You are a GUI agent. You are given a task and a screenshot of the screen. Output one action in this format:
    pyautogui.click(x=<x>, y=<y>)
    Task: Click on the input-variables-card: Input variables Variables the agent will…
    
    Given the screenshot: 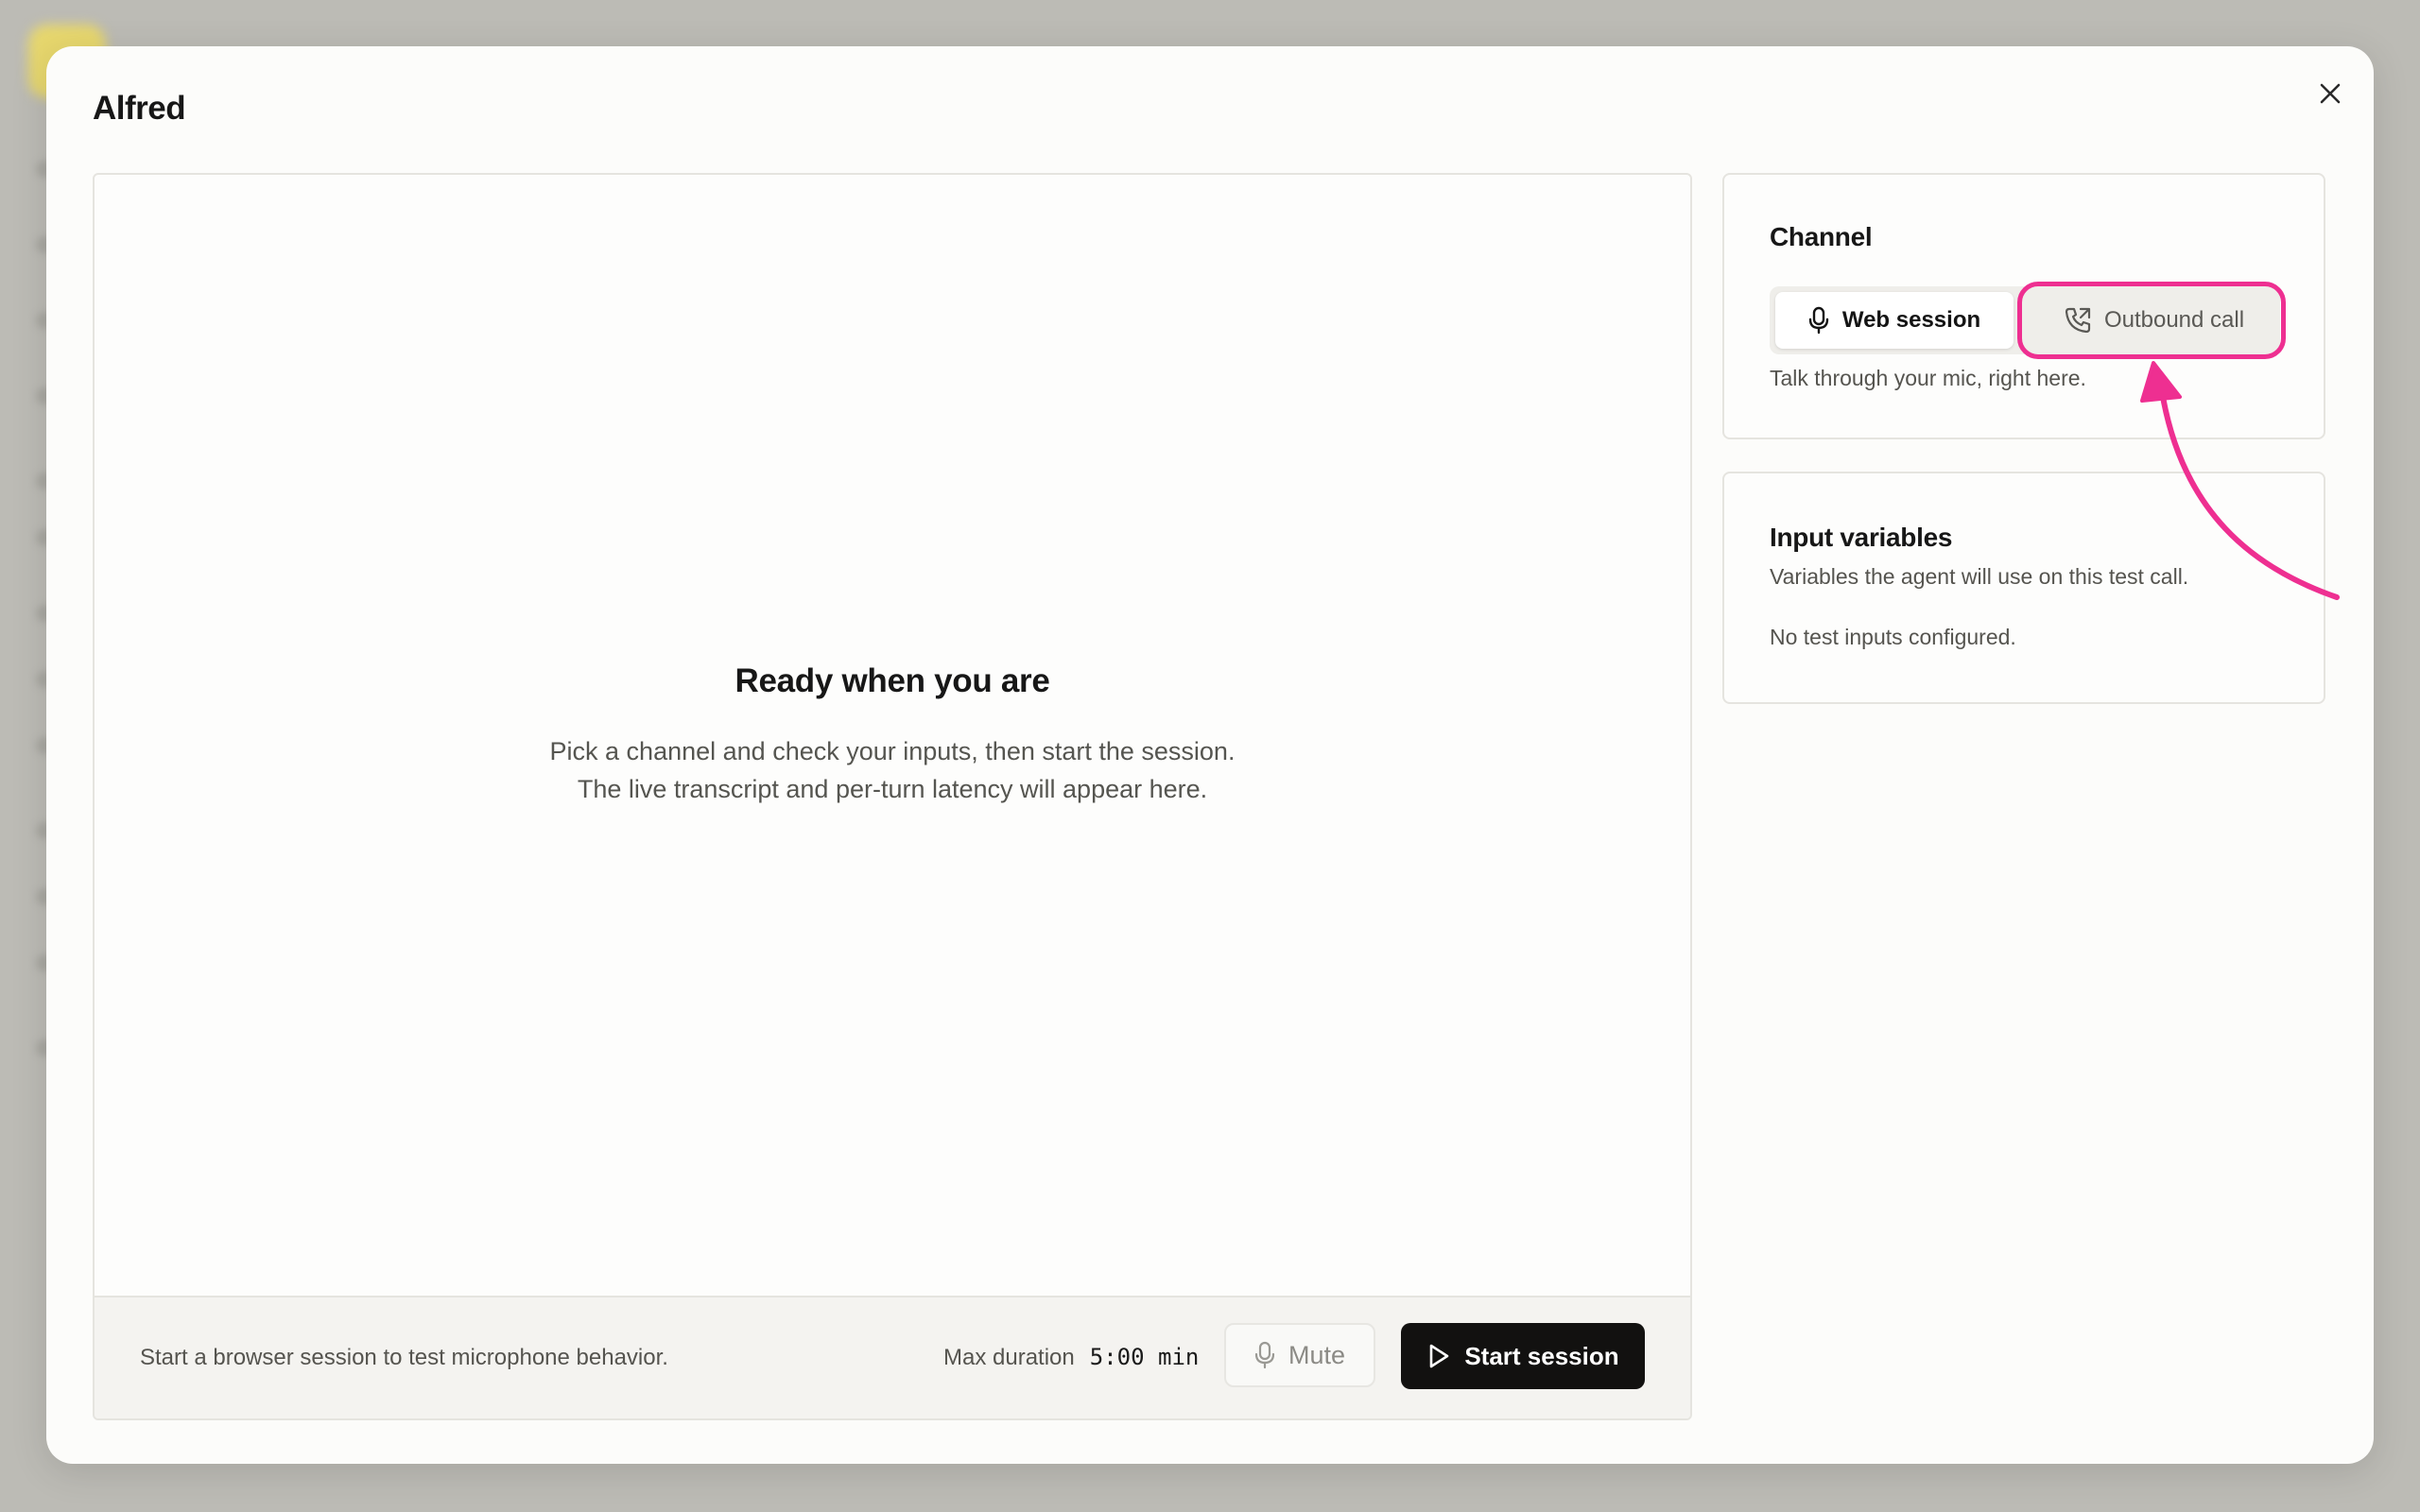 What is the action you would take?
    pyautogui.click(x=2024, y=588)
    